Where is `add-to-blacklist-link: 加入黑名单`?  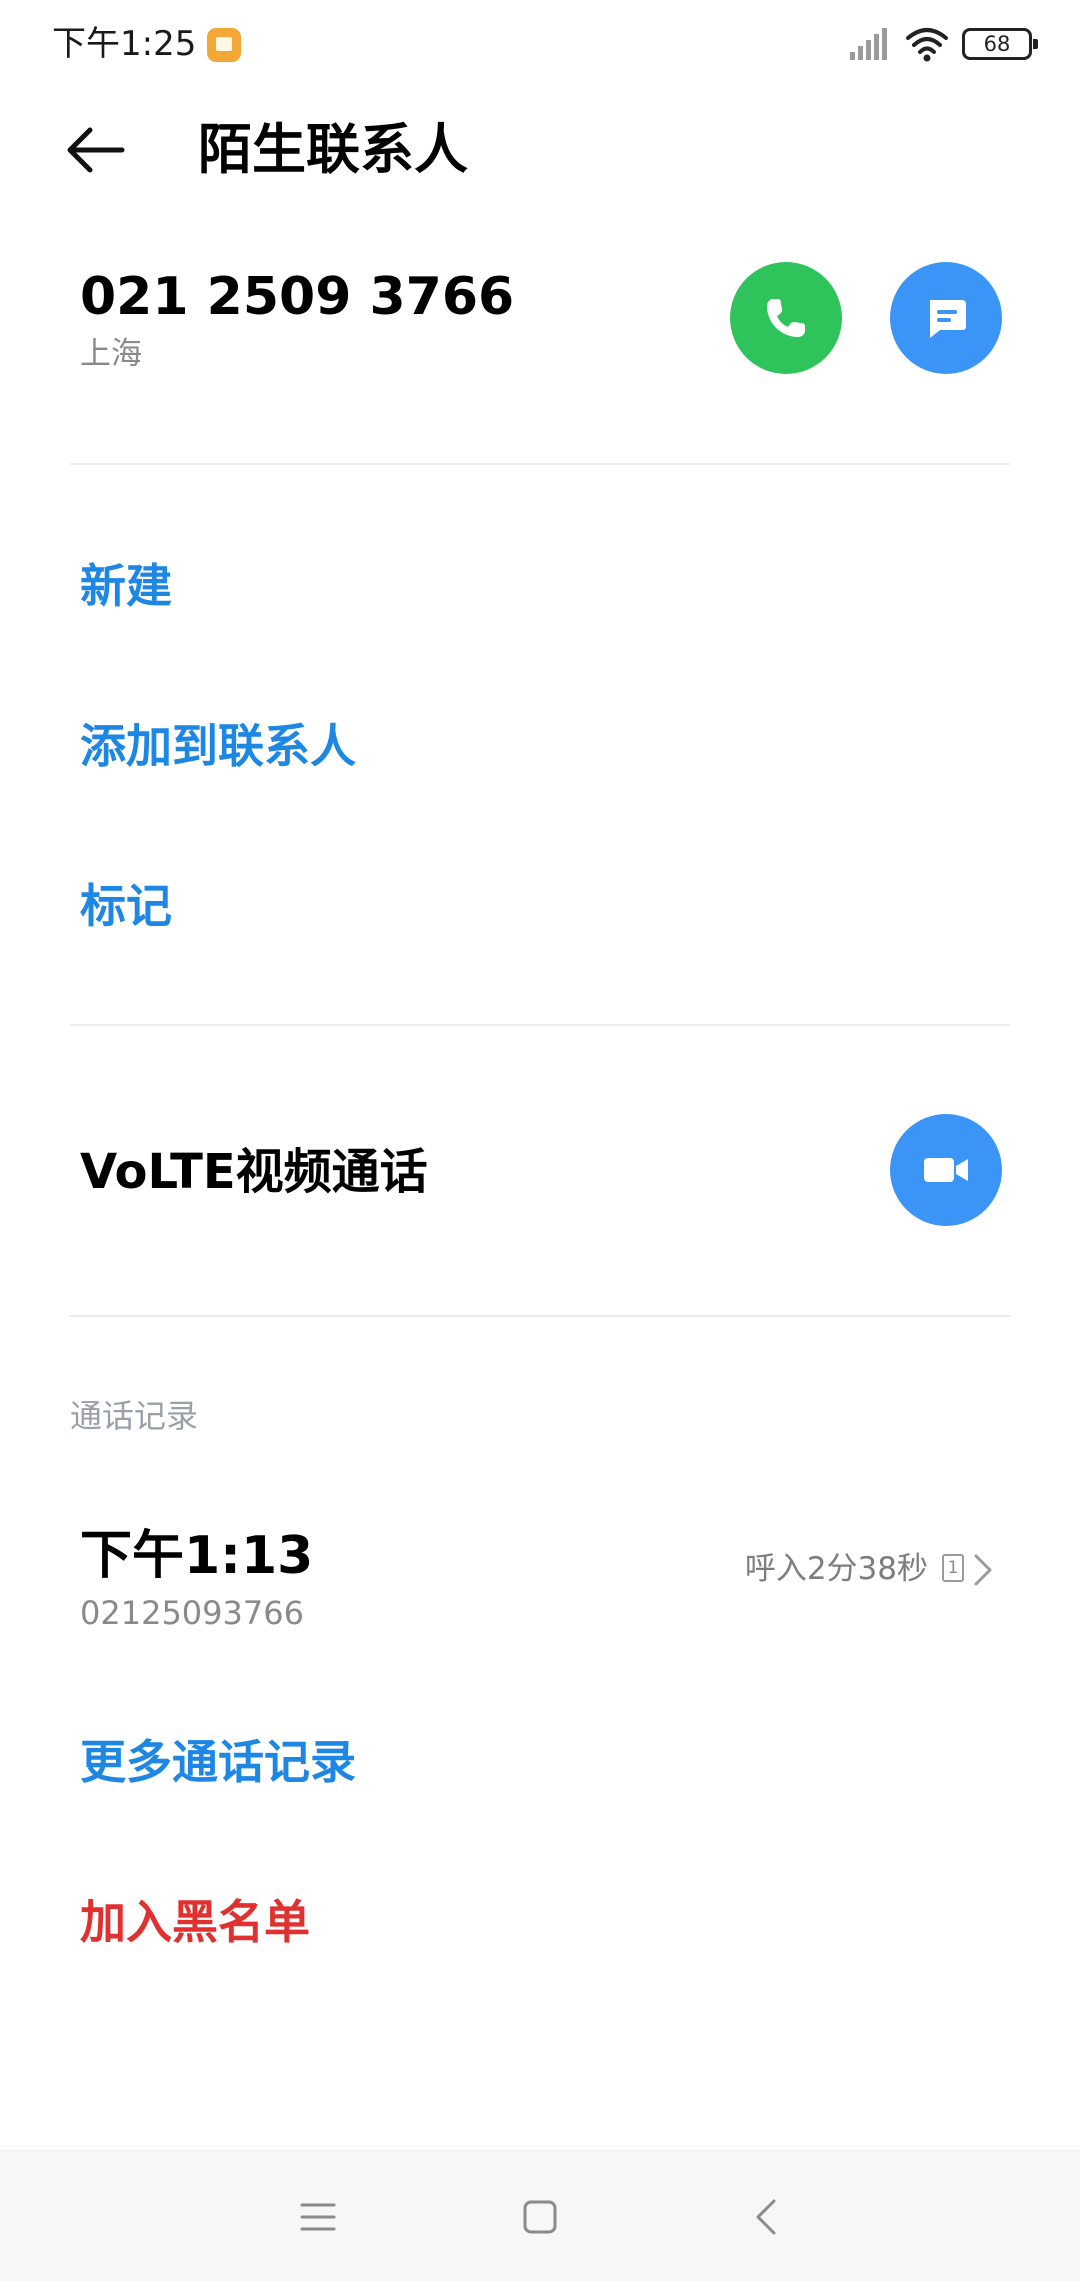
add-to-blacklist-link: 加入黑名单 is located at coordinates (195, 1922).